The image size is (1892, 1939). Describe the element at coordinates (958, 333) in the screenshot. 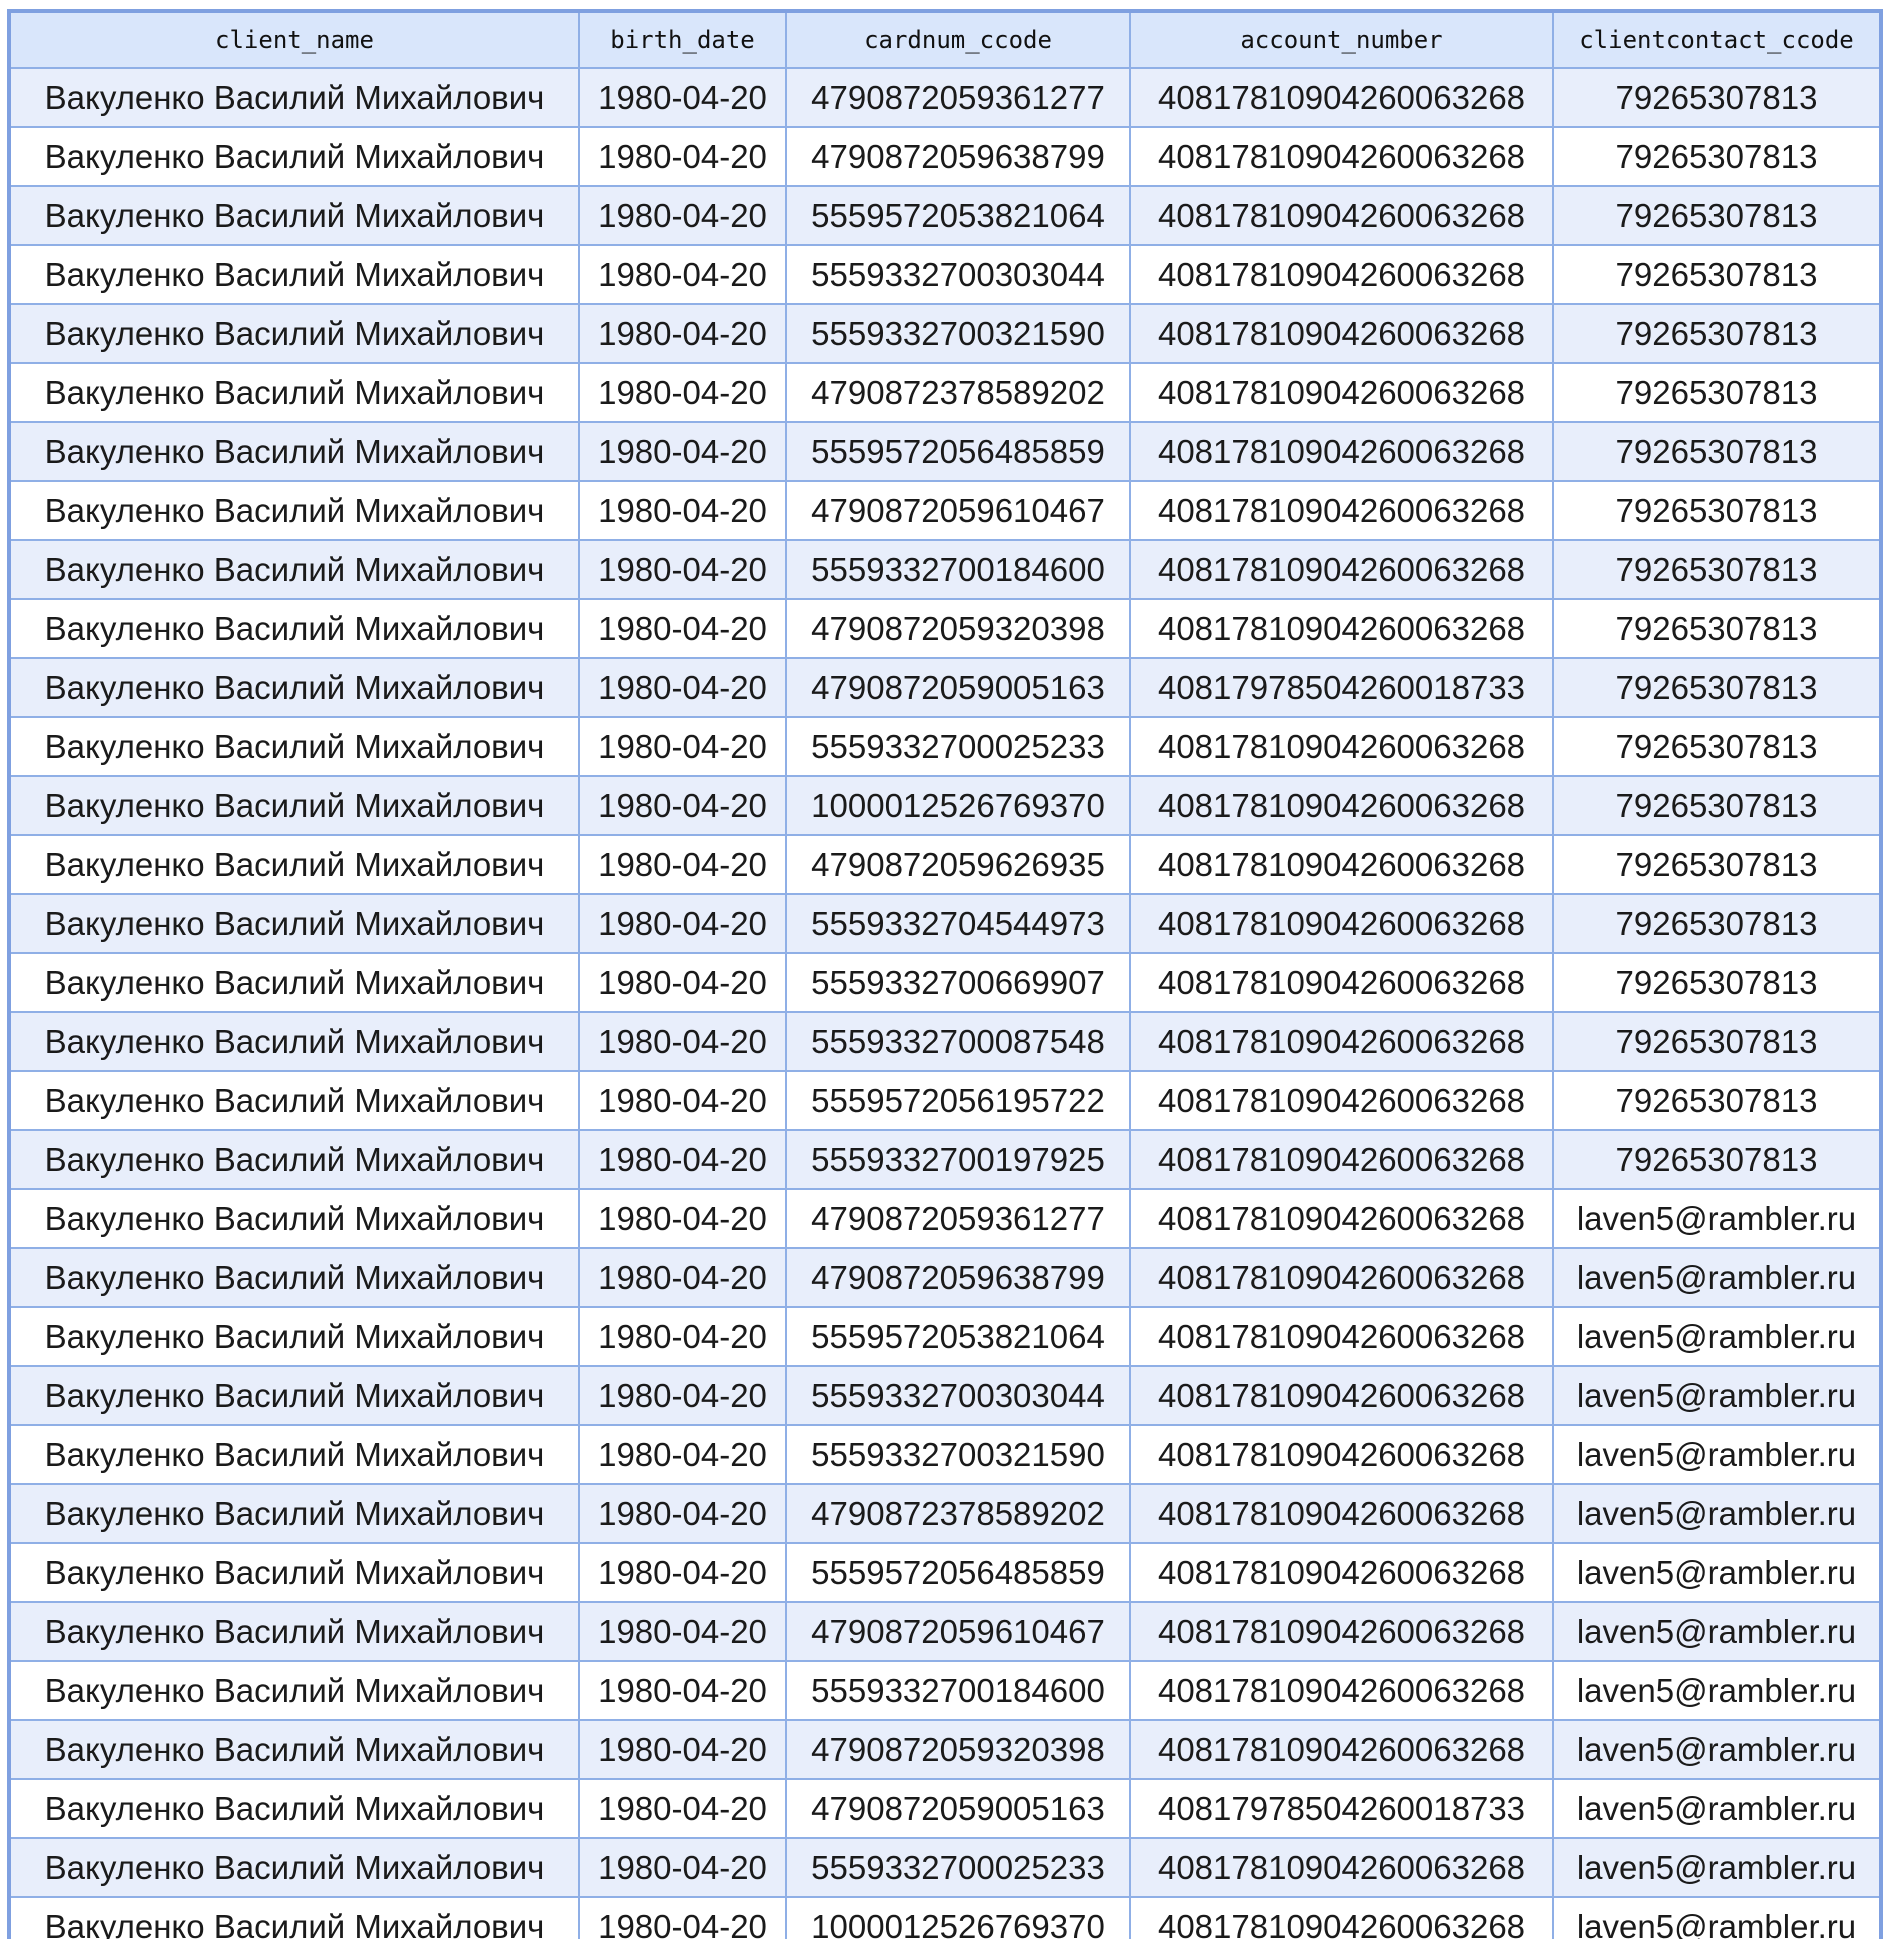

I see `cardnum-ccode-cell: 5559332700321590` at that location.